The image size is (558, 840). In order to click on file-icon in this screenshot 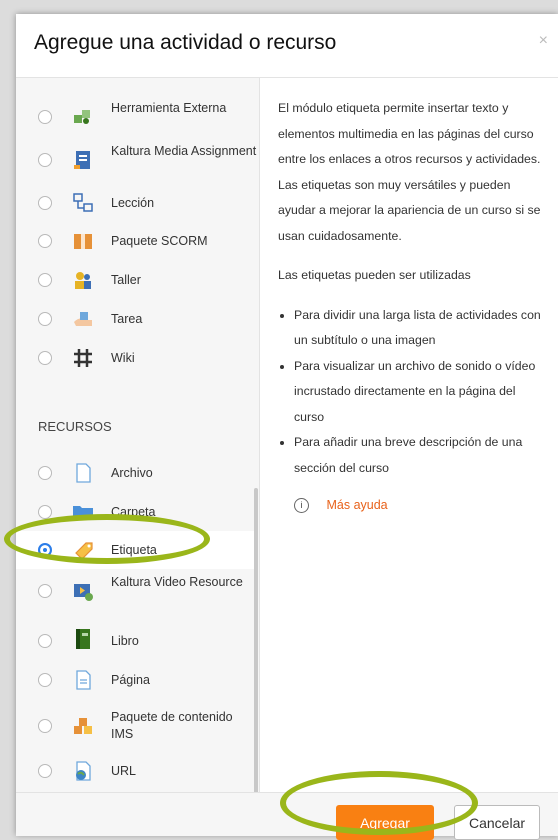, I will do `click(83, 473)`.